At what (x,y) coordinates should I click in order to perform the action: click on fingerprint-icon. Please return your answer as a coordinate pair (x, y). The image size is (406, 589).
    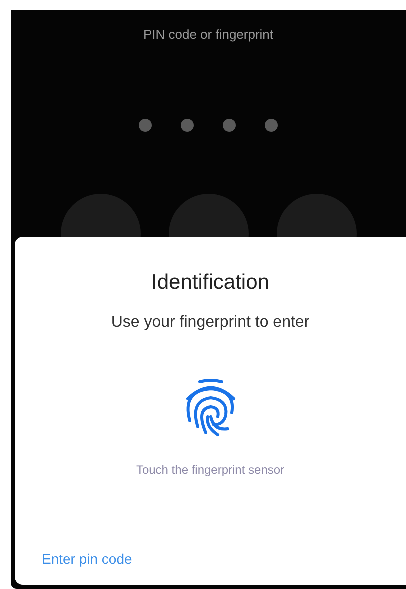
    Looking at the image, I should click on (211, 407).